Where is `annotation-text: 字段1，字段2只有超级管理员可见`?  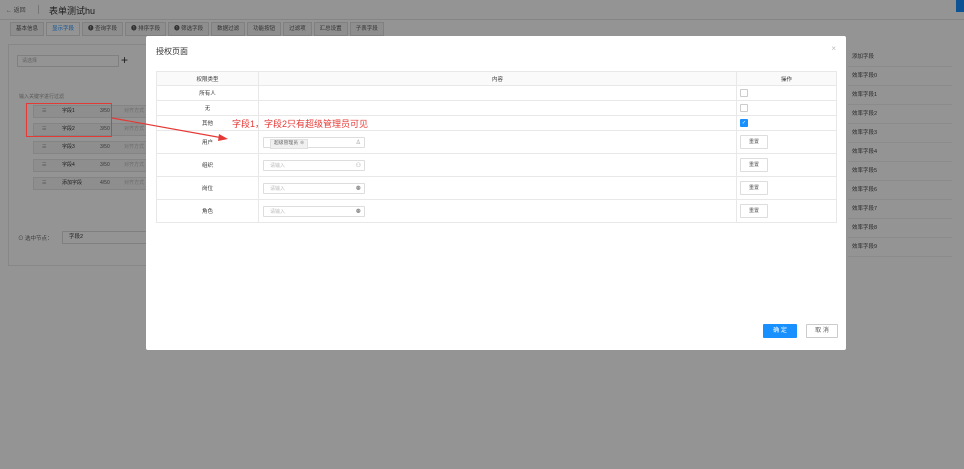
annotation-text: 字段1，字段2只有超级管理员可见 is located at coordinates (300, 124).